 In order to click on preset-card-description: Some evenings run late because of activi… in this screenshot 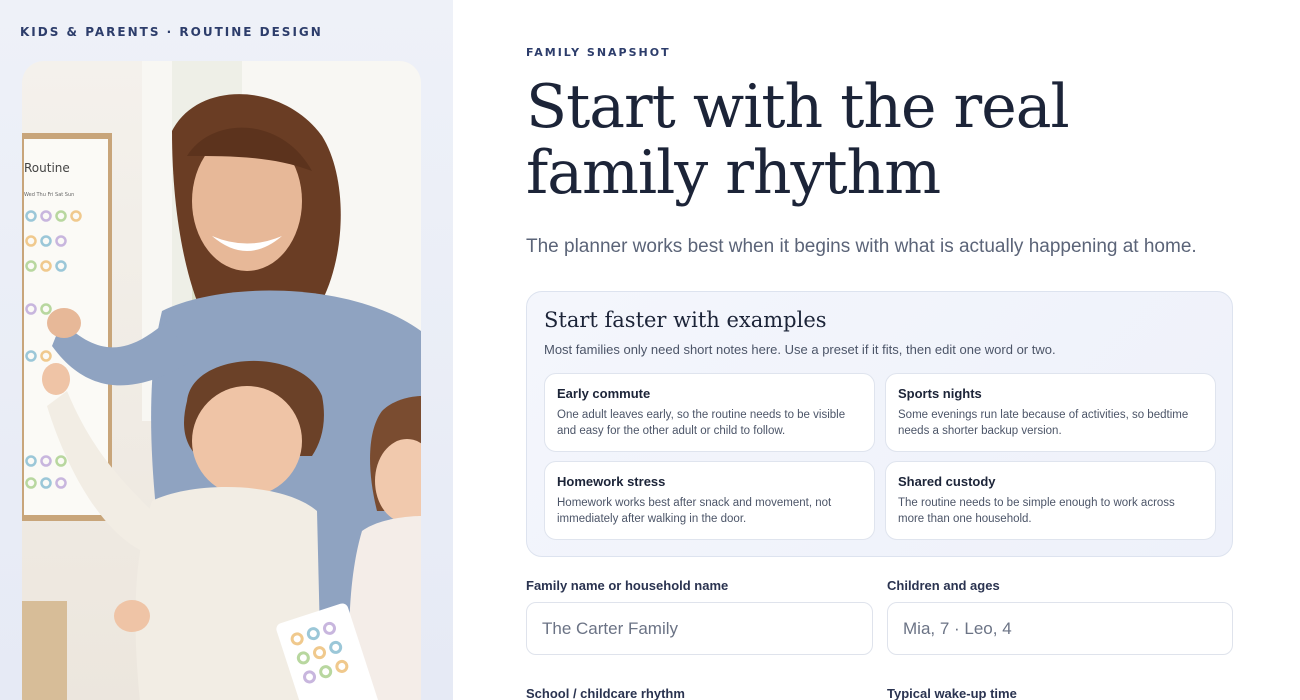, I will do `click(1043, 423)`.